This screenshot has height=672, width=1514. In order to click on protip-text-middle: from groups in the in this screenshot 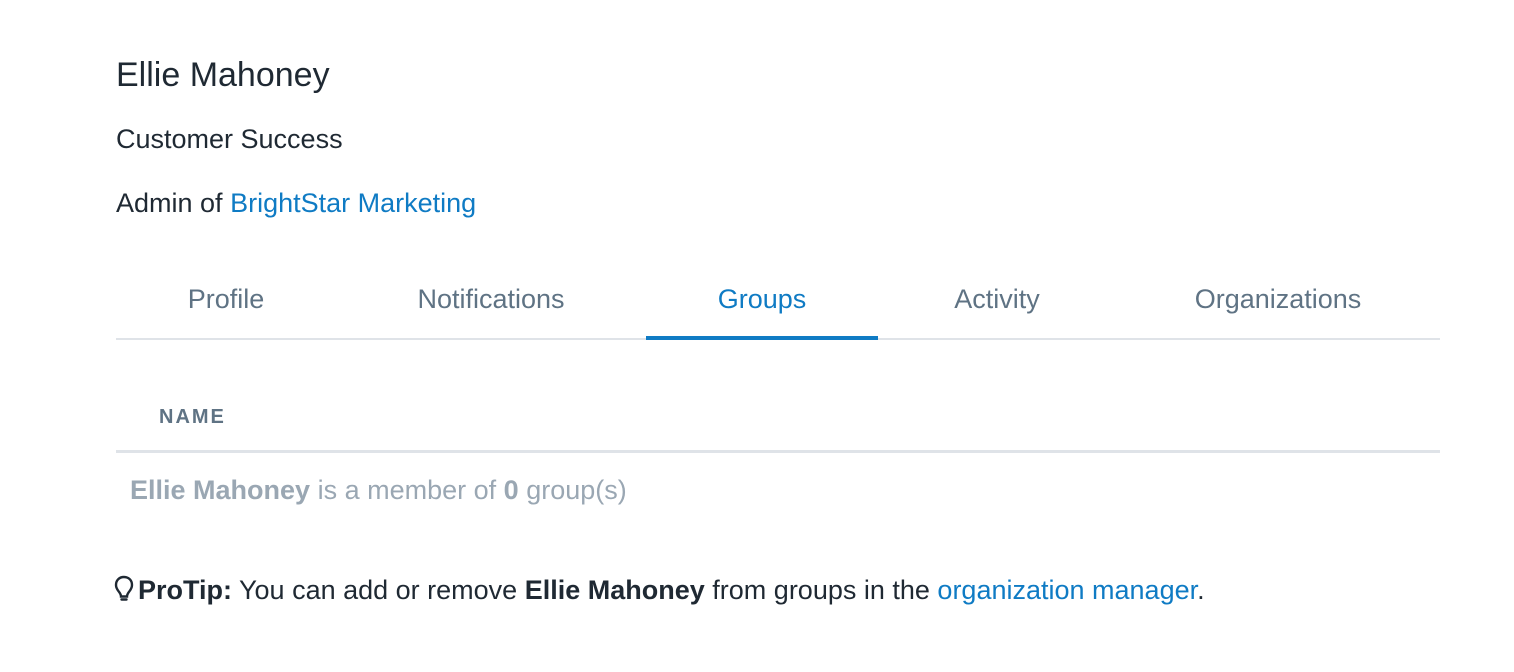, I will do `click(821, 590)`.